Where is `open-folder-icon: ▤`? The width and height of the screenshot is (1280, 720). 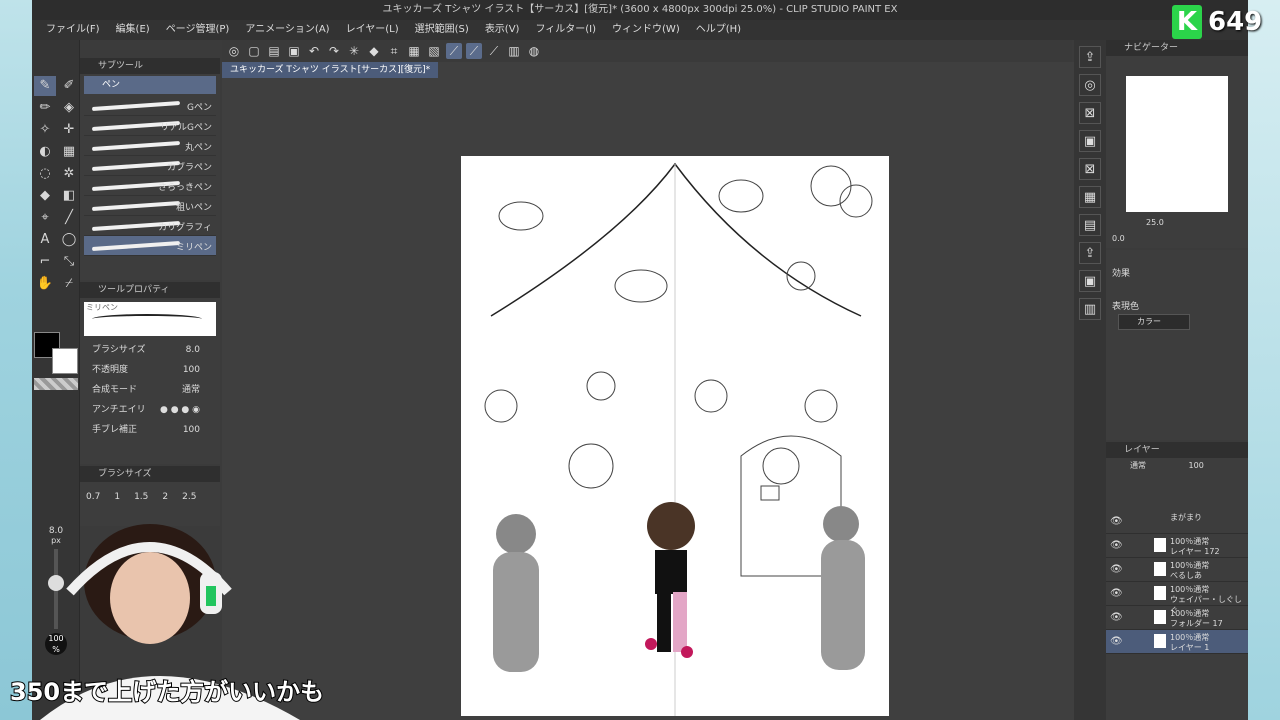 open-folder-icon: ▤ is located at coordinates (274, 51).